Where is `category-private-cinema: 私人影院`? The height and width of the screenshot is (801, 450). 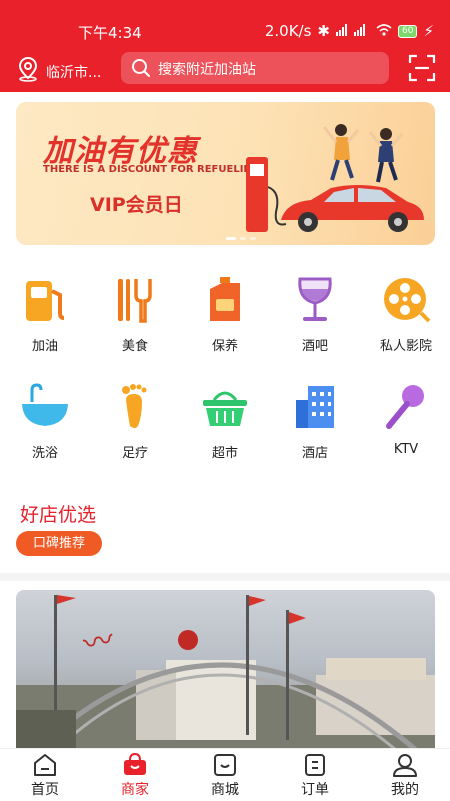
category-private-cinema: 私人影院 is located at coordinates (406, 314).